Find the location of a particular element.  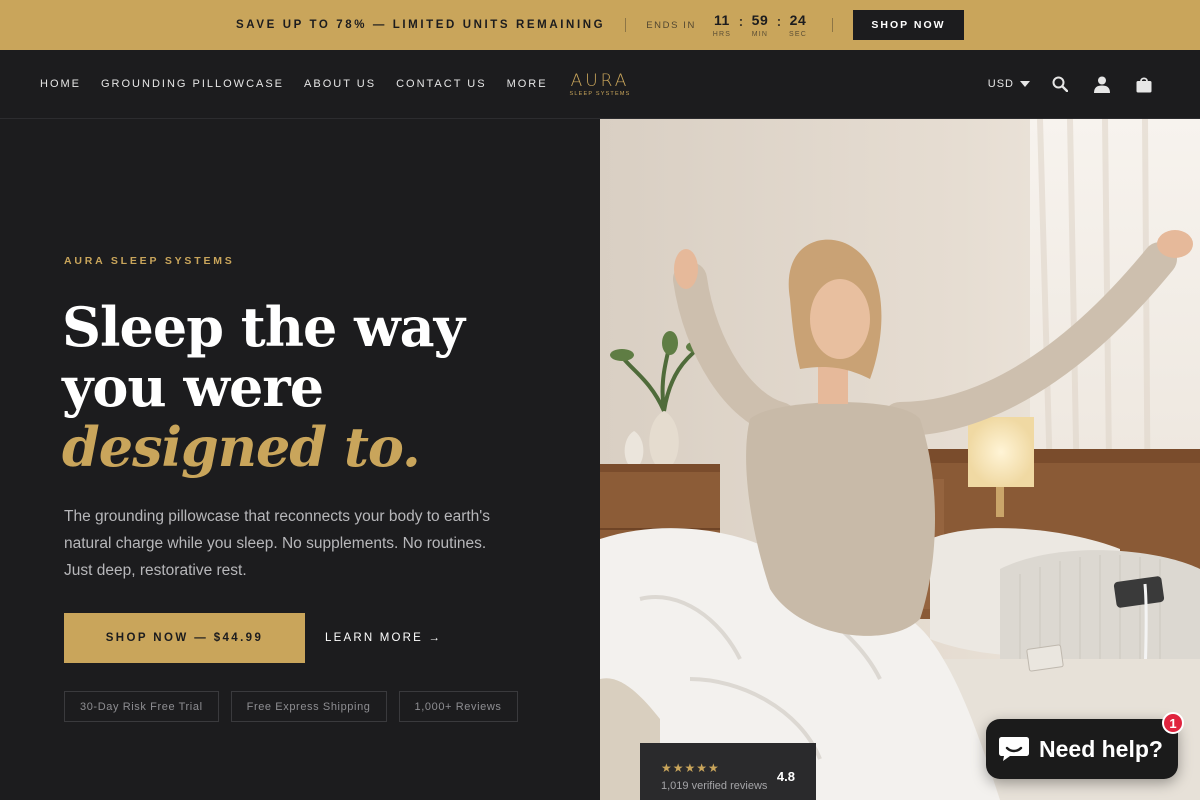

site-logo: AURA SLEEP SYSTEMS is located at coordinates (600, 84).